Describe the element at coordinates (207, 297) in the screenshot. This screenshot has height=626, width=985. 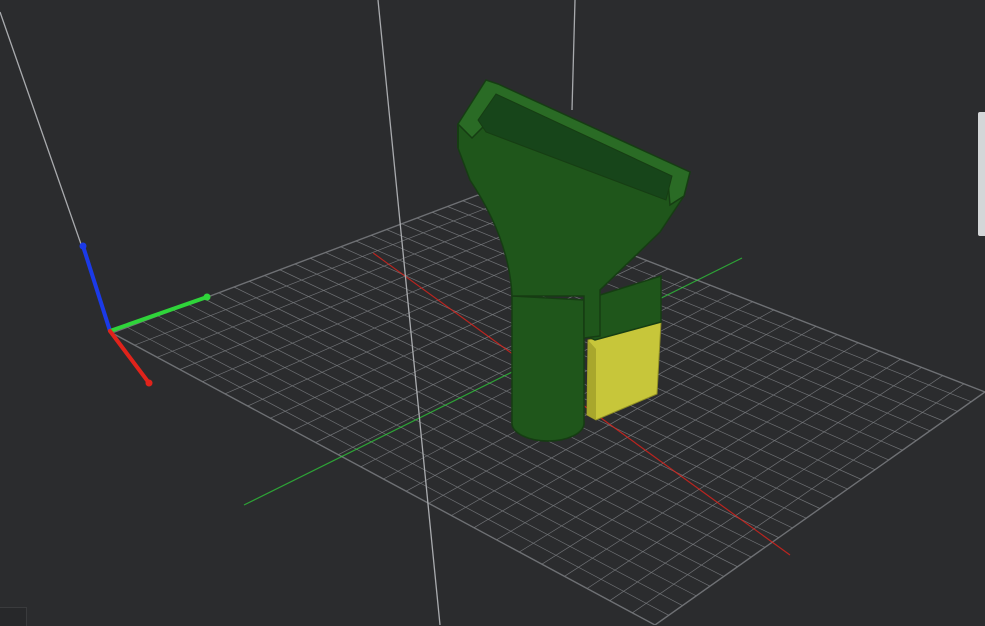
I see `arrow-y-icon` at that location.